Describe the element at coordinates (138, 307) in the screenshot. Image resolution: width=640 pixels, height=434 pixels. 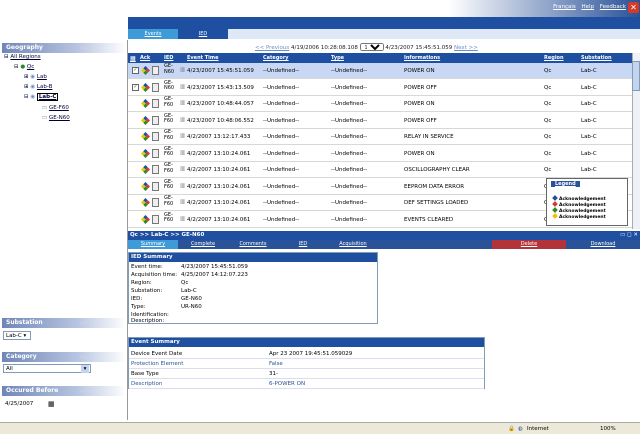
I see `ied-type-label: Type:` at that location.